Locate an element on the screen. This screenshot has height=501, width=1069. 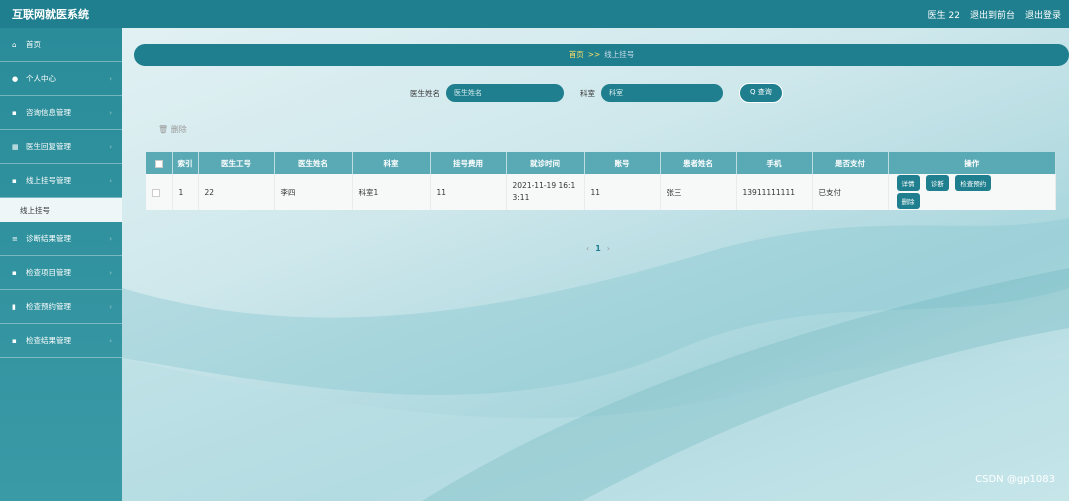
search-bar: 医生姓名 医生姓名 科室 科室 Q 查询 is located at coordinates (596, 93).